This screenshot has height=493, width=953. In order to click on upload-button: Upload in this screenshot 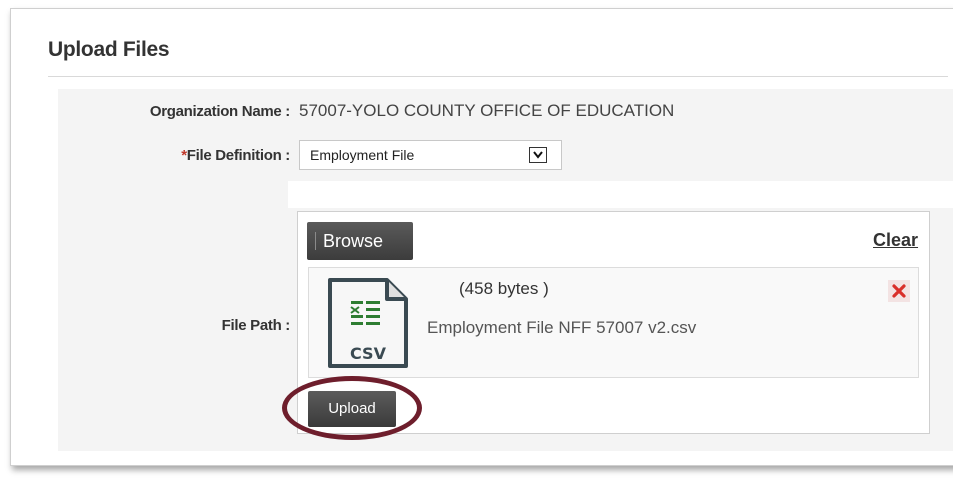, I will do `click(352, 409)`.